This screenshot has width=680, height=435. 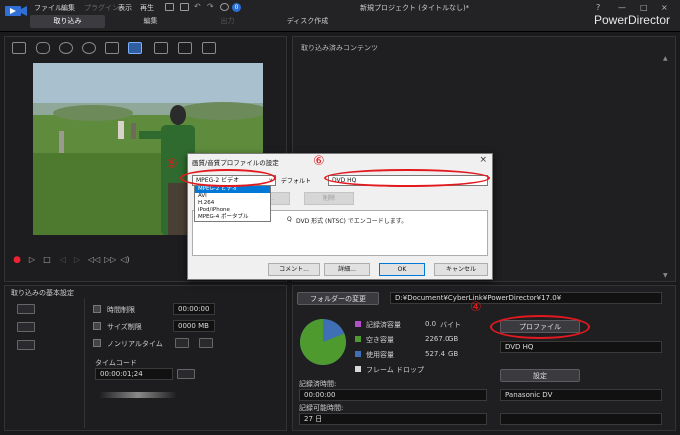 I want to click on volume-icon: ◁), so click(x=125, y=260).